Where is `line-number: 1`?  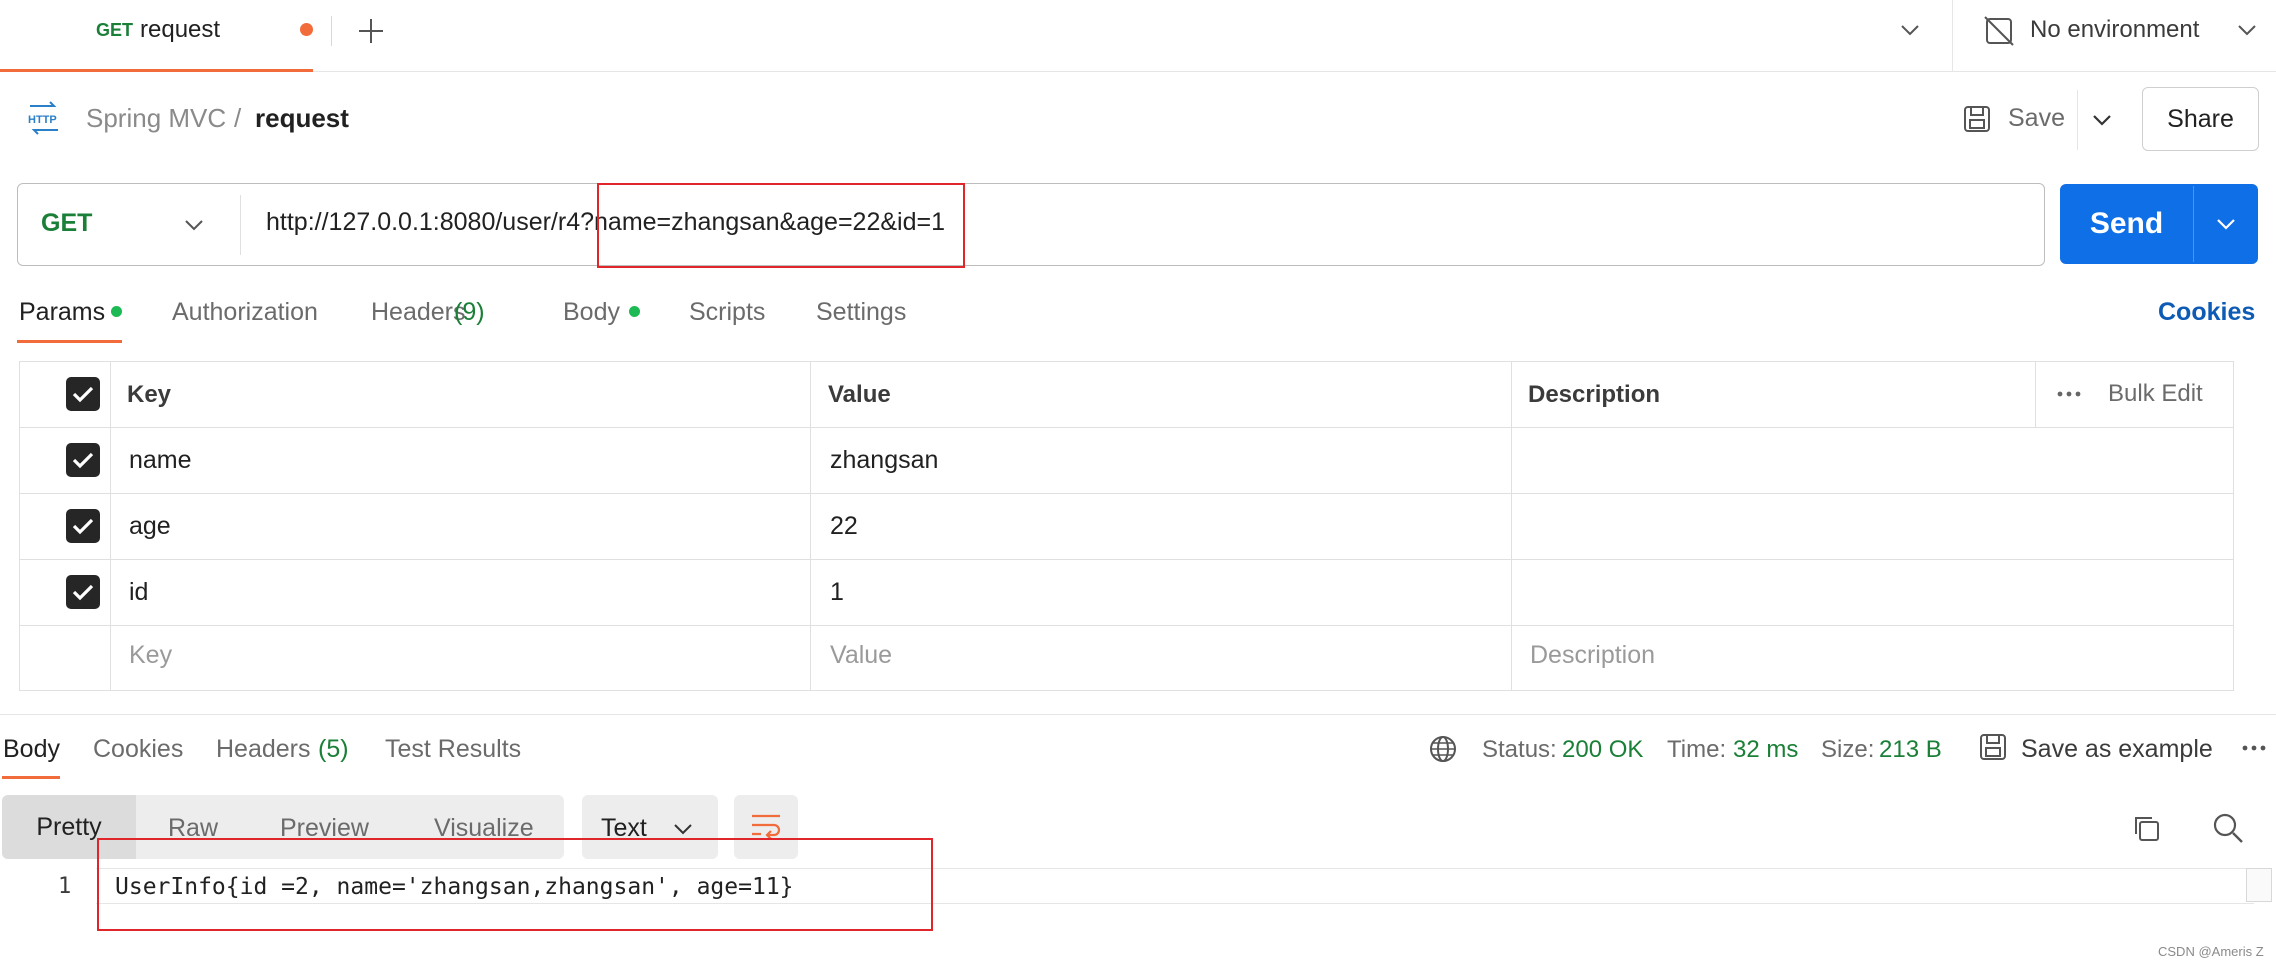
line-number: 1 is located at coordinates (65, 886).